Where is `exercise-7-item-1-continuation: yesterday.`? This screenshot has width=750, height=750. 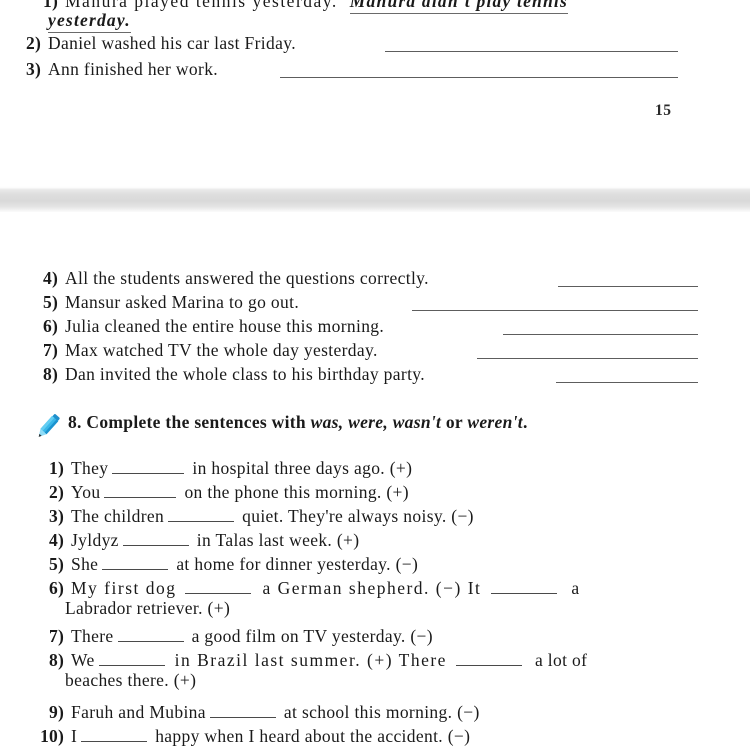
exercise-7-item-1-continuation: yesterday. is located at coordinates (89, 22).